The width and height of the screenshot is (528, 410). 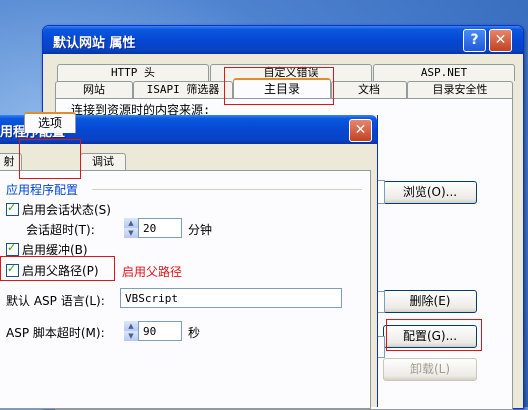 What do you see at coordinates (57, 268) in the screenshot?
I see `highlight-parent-paths` at bounding box center [57, 268].